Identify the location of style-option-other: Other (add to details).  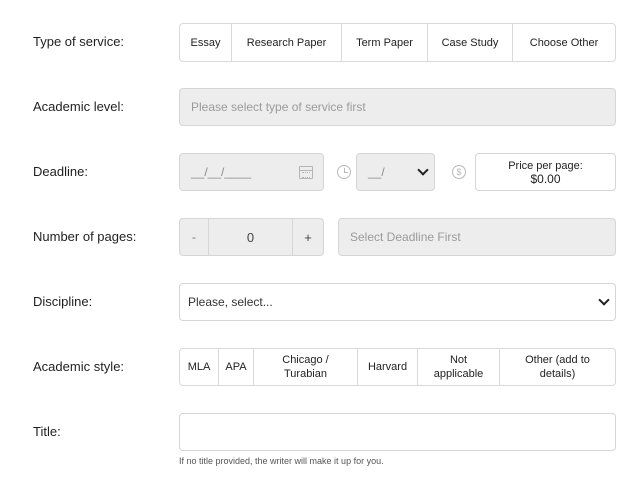
(557, 367).